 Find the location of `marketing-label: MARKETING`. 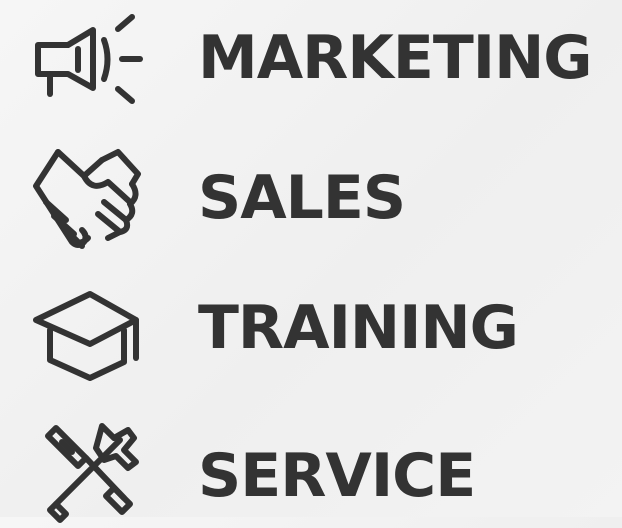

marketing-label: MARKETING is located at coordinates (395, 58).